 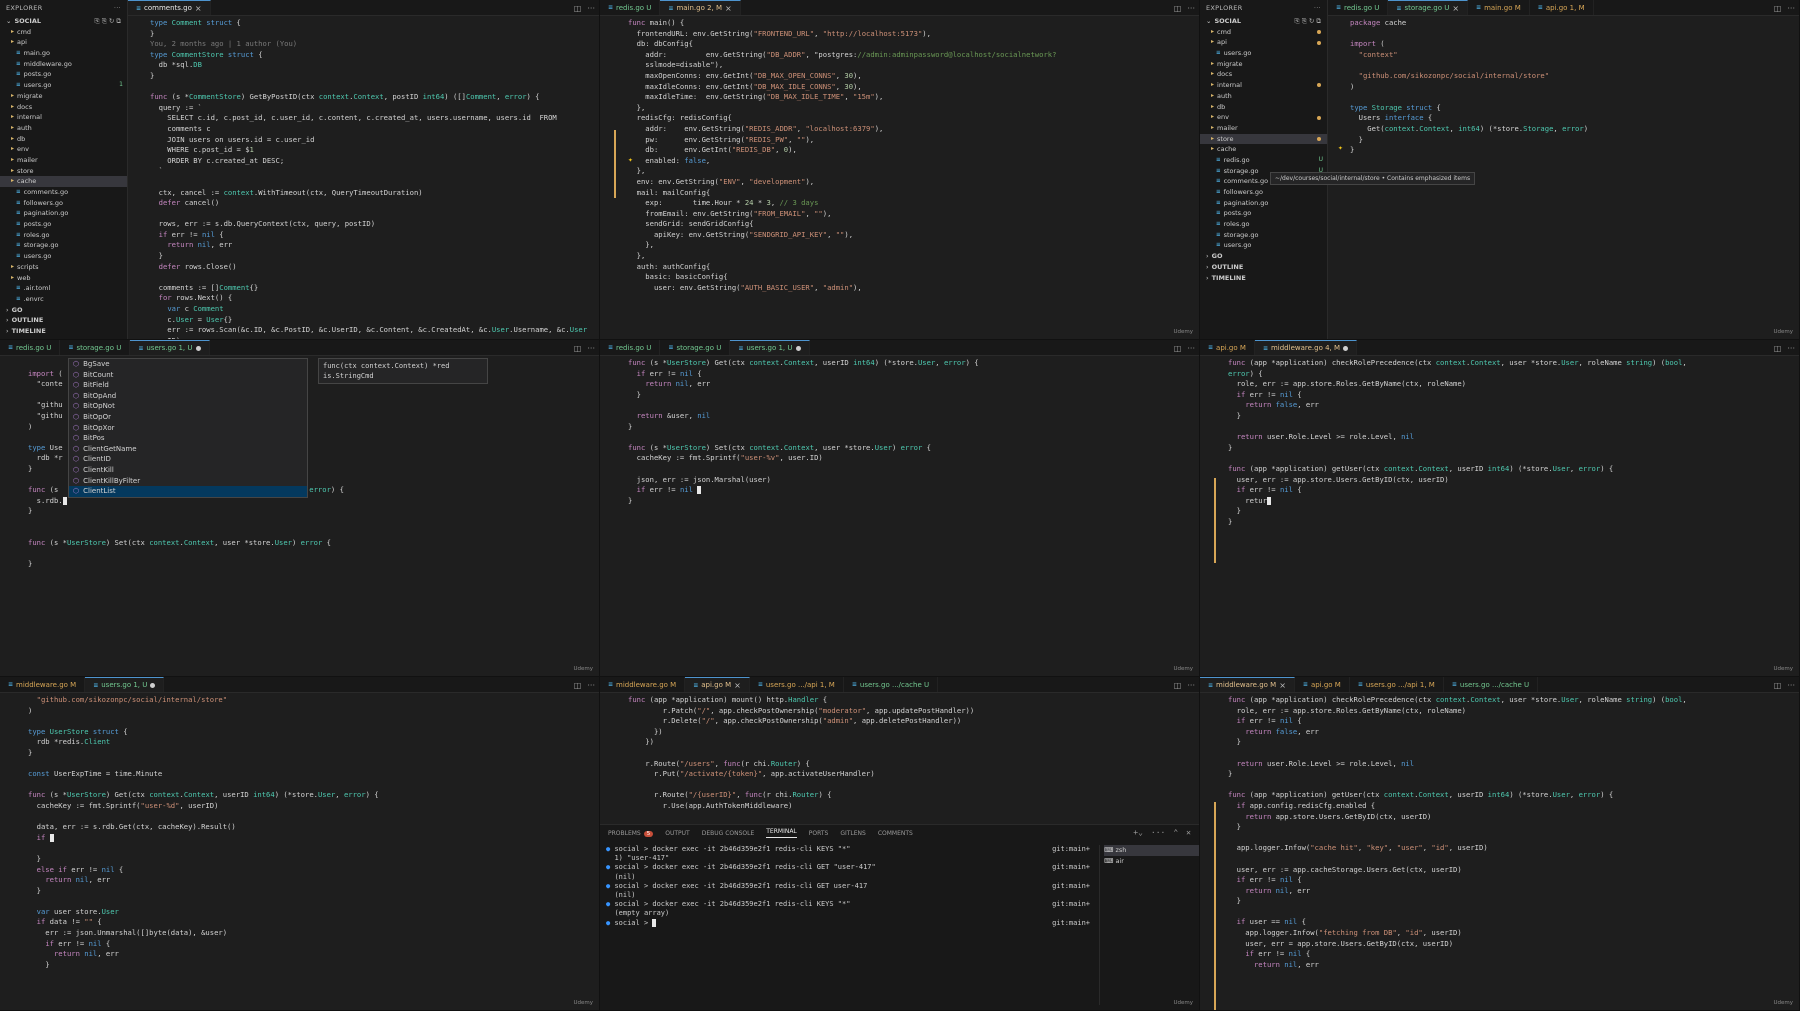 What do you see at coordinates (63, 192) in the screenshot?
I see `explorer-file: ≡ comments.go` at bounding box center [63, 192].